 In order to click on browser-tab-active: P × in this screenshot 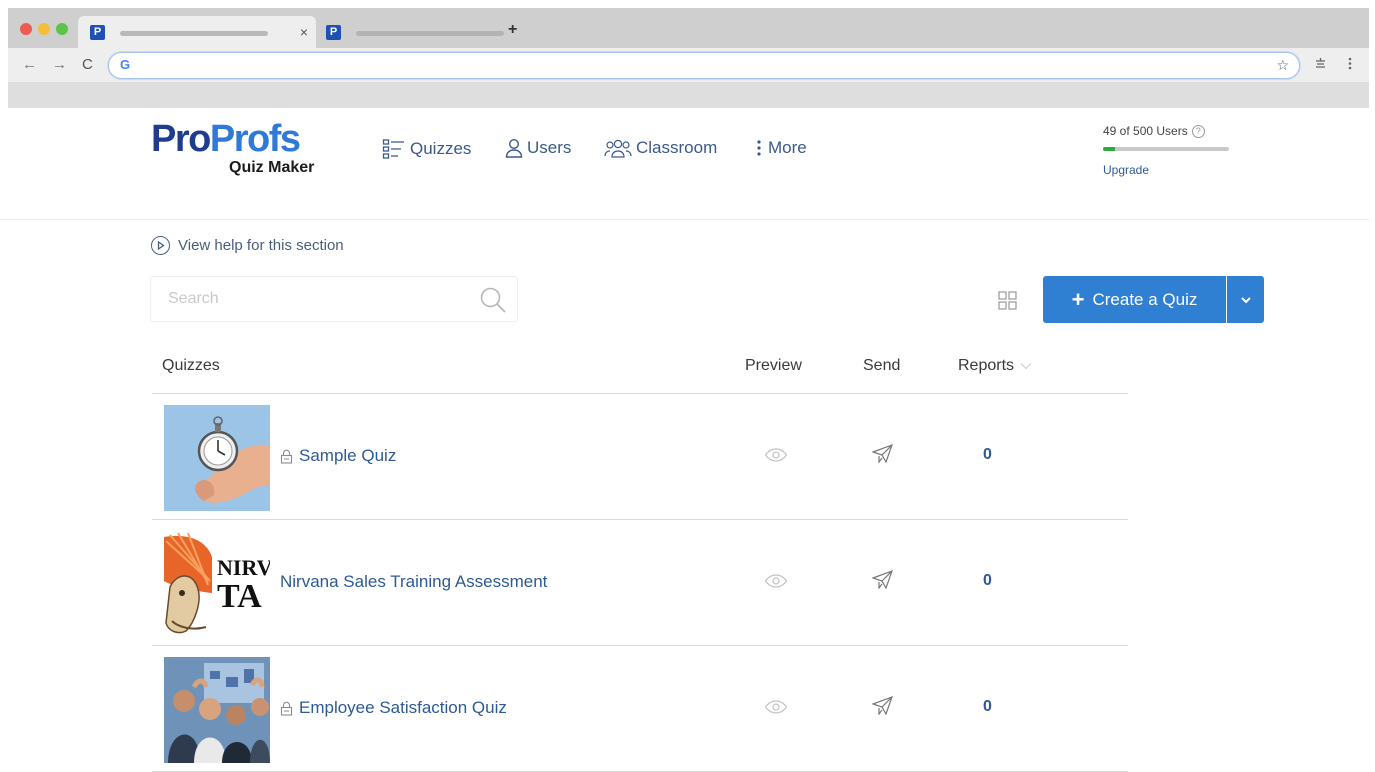, I will do `click(197, 32)`.